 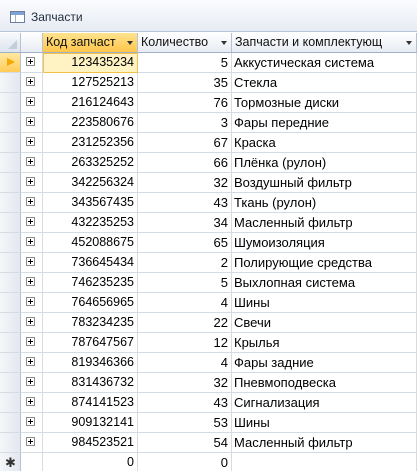 What do you see at coordinates (90, 243) in the screenshot?
I see `cell-code: 452088675` at bounding box center [90, 243].